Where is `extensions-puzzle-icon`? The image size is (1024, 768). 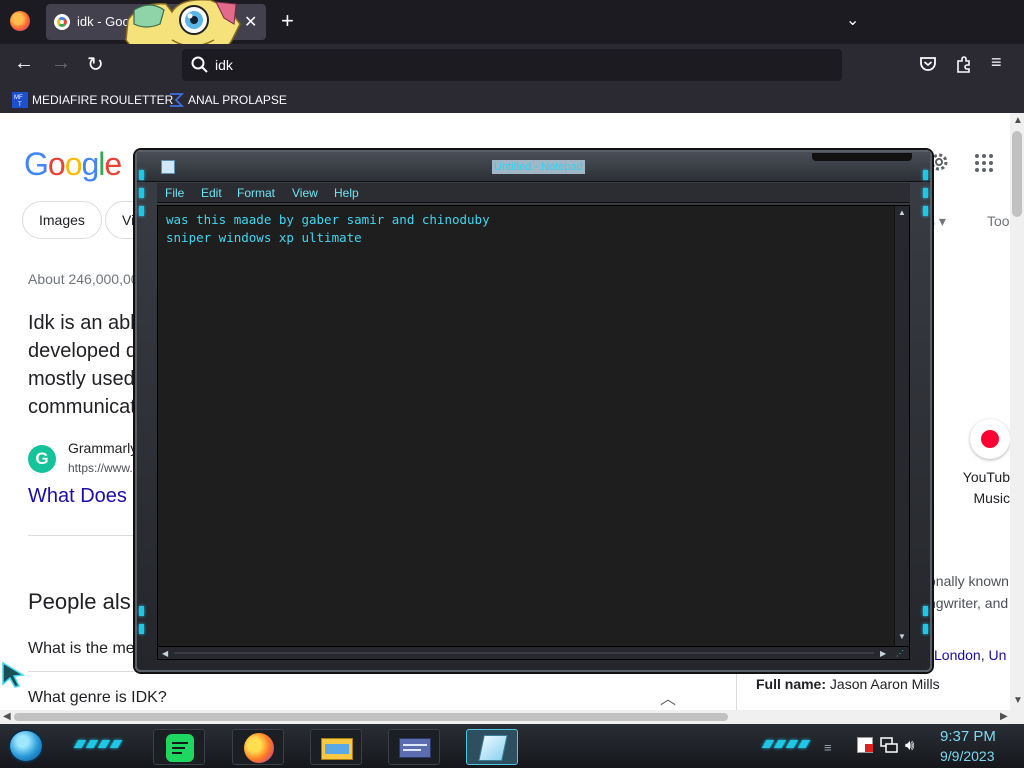 extensions-puzzle-icon is located at coordinates (964, 64).